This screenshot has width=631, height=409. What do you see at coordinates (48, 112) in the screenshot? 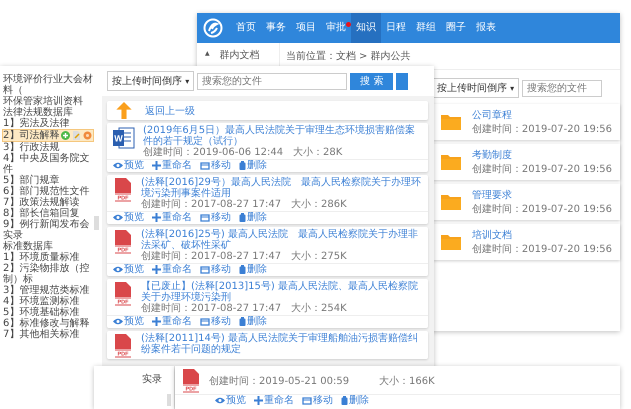
I see `tree-item: 法律法规数据库` at bounding box center [48, 112].